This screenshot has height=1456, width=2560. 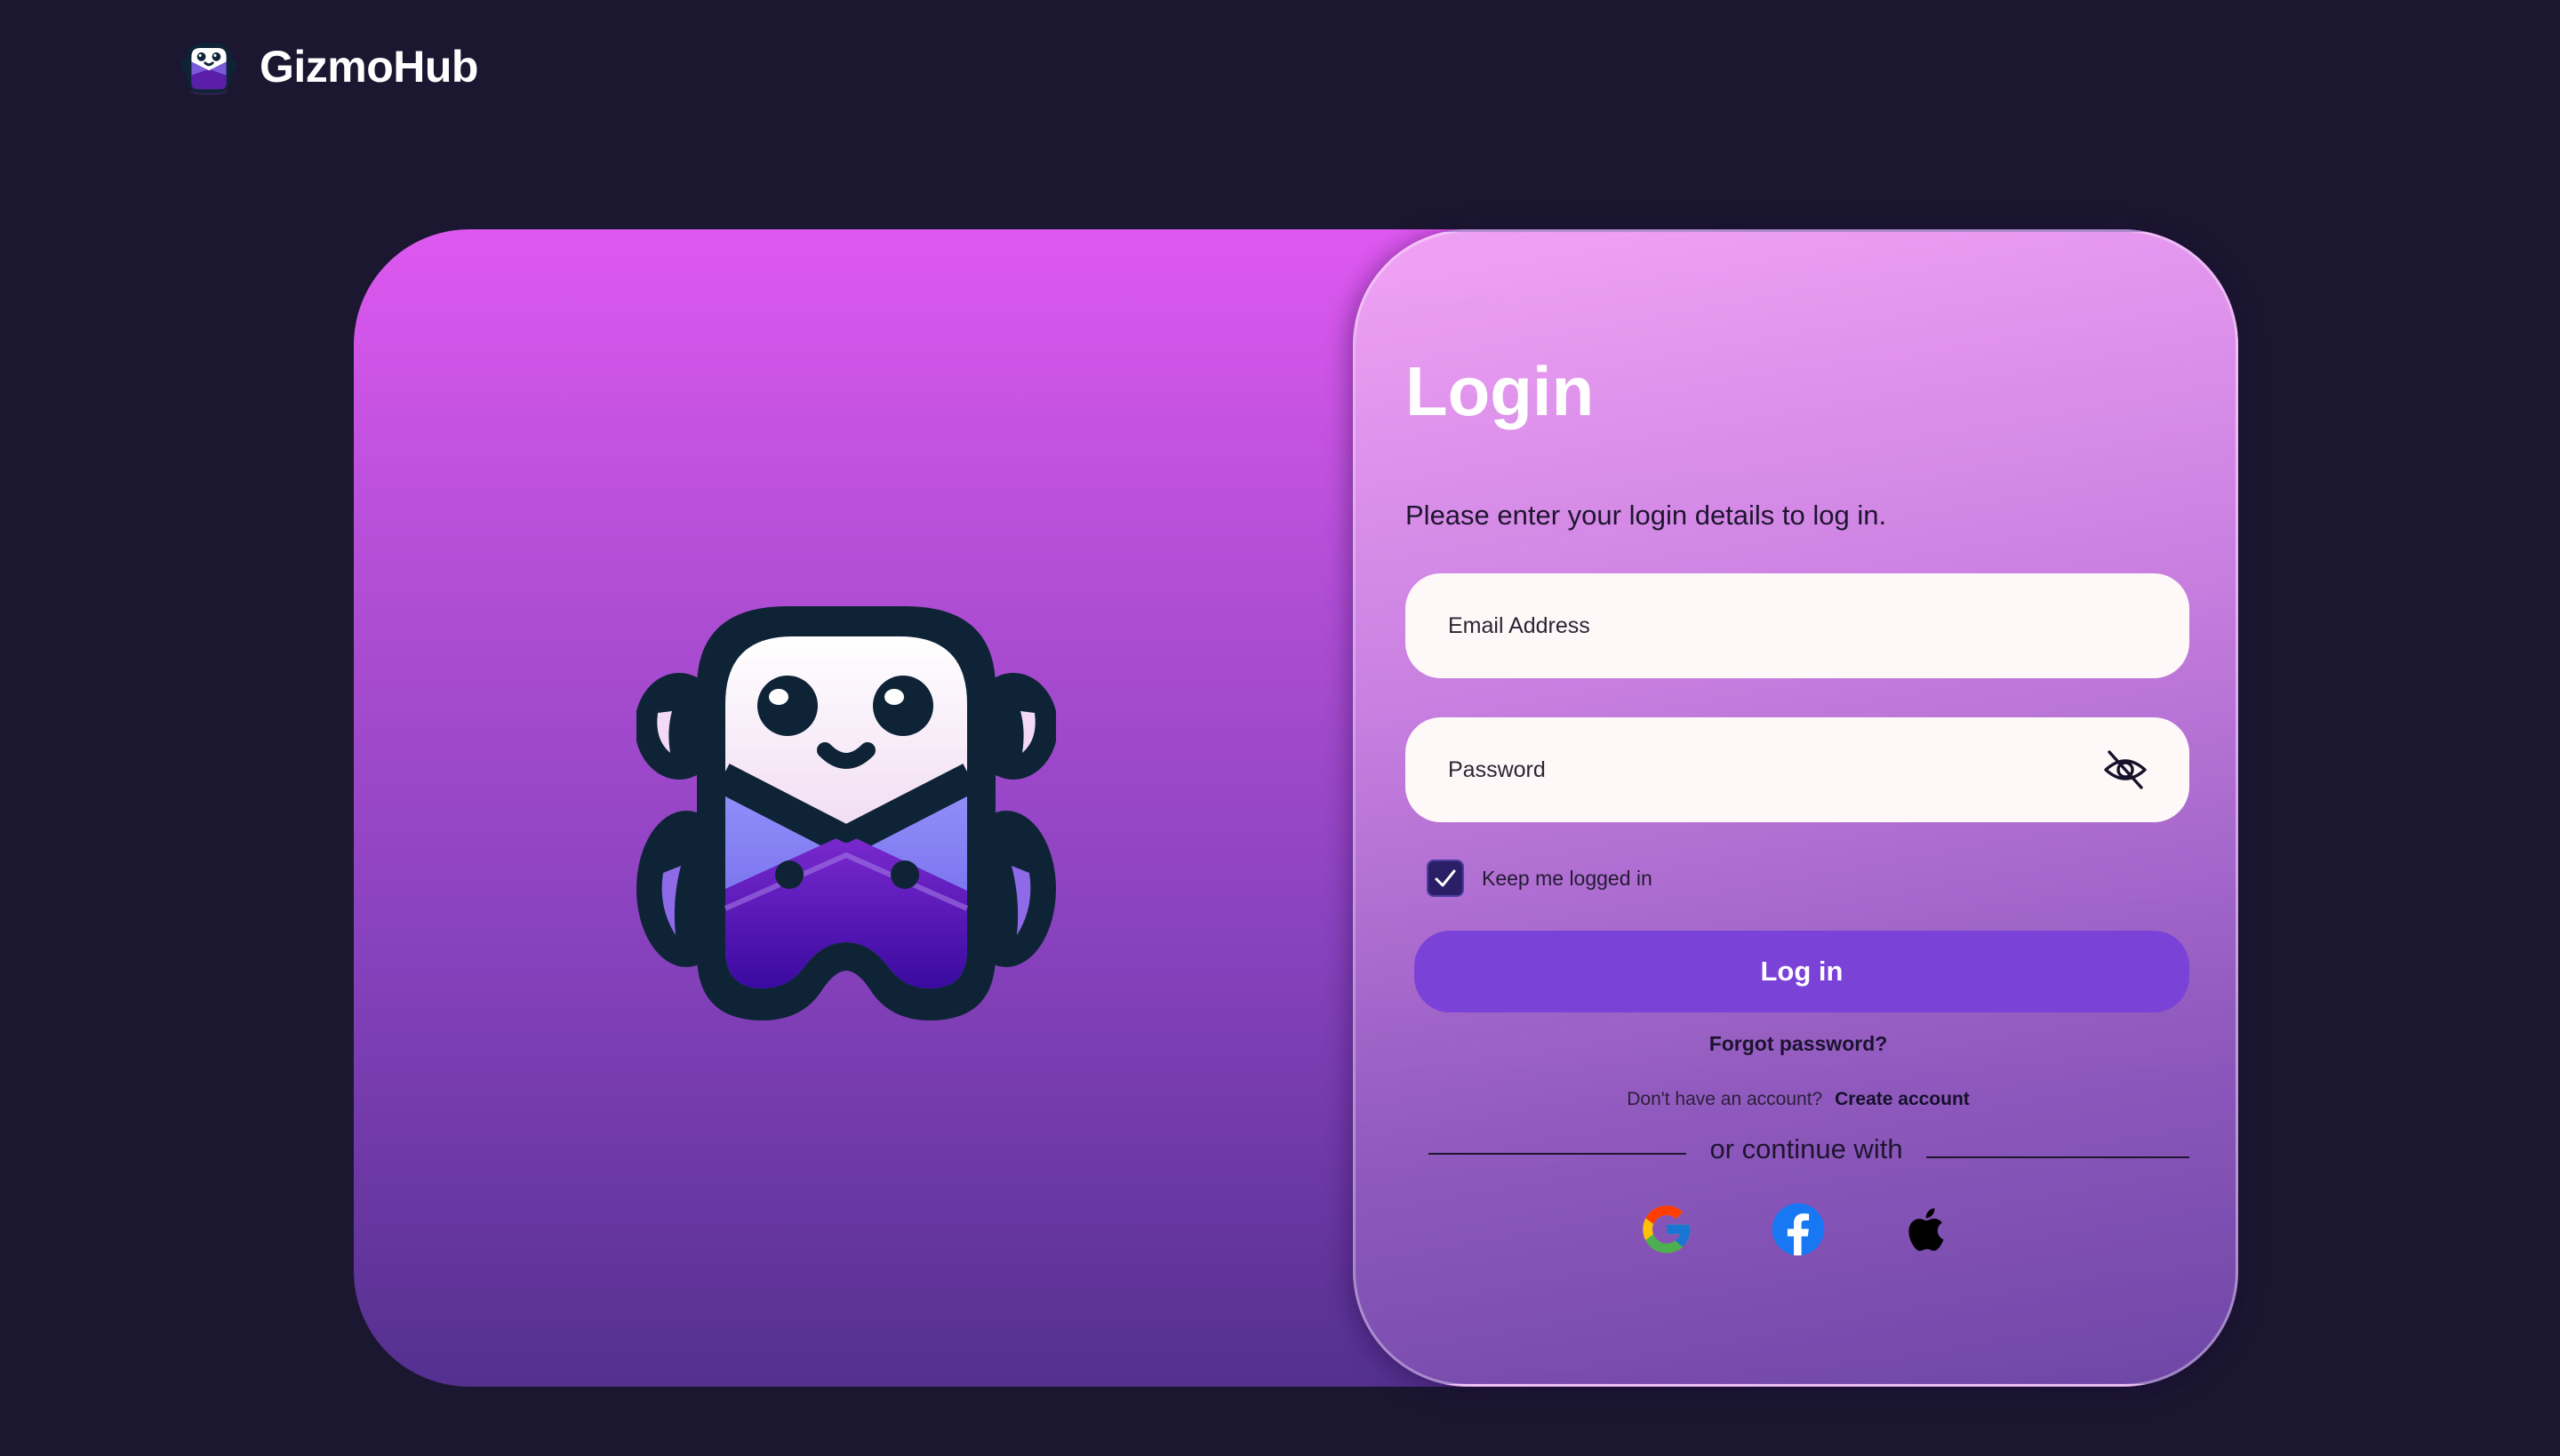 I want to click on keep-logged-in-toggle: Keep me logged in, so click(x=1539, y=878).